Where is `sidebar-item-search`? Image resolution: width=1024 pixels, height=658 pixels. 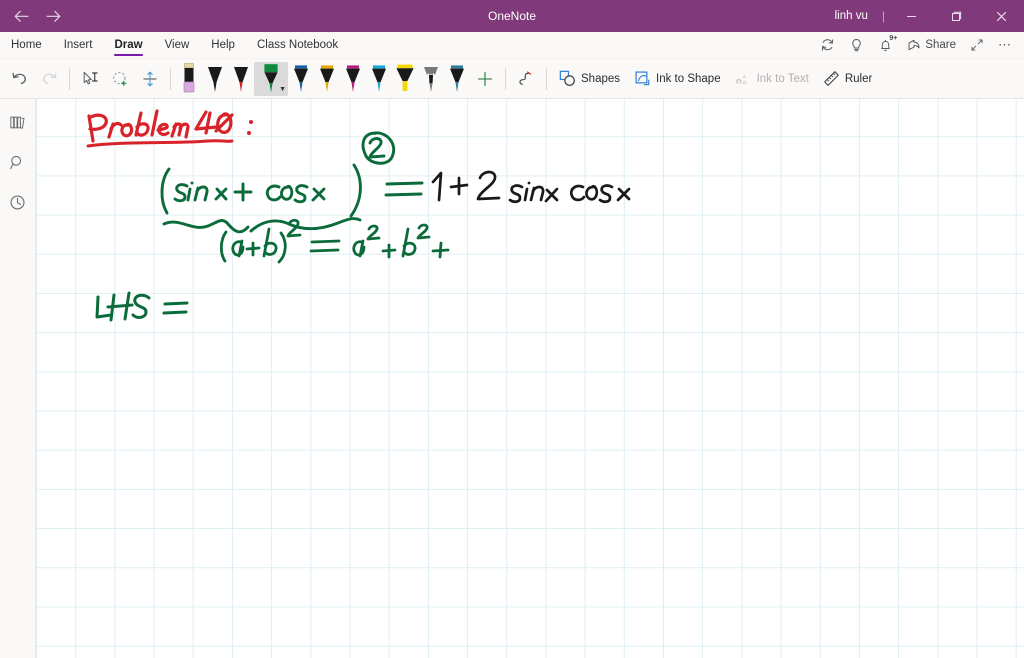 sidebar-item-search is located at coordinates (18, 162).